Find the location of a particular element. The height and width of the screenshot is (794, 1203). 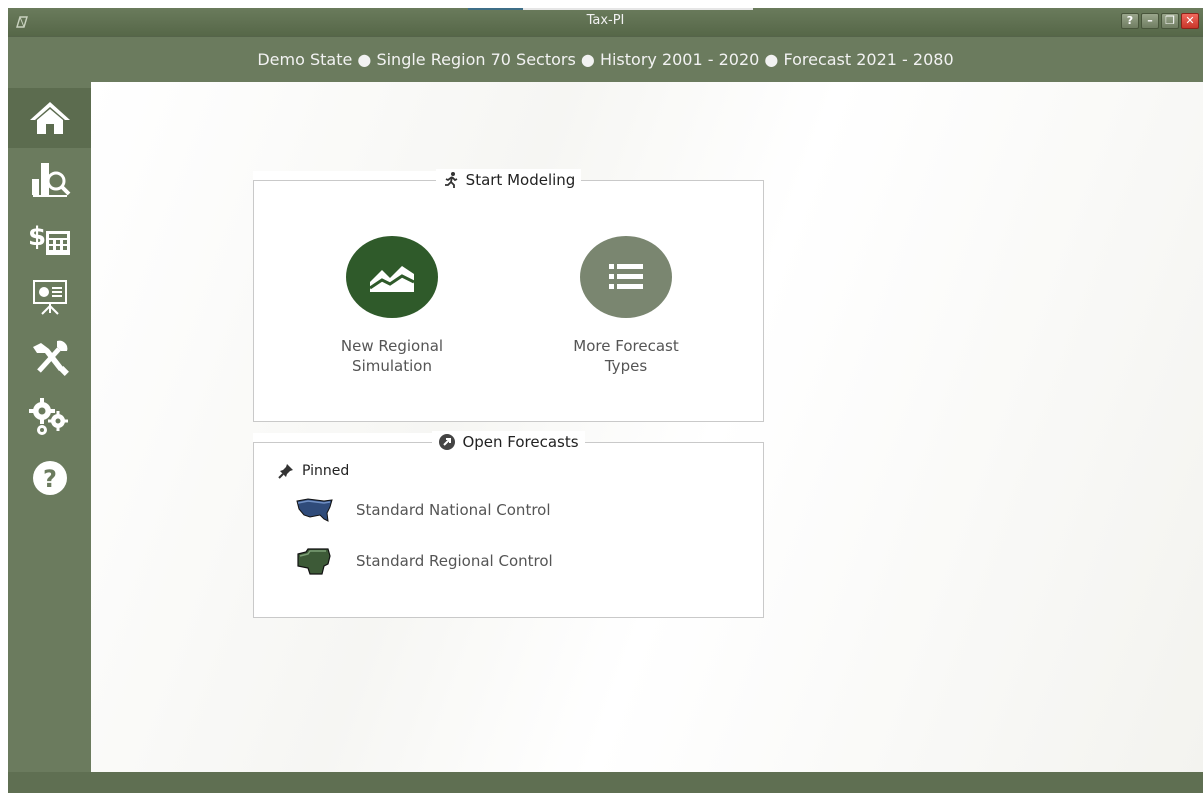

open-forecasts-title-wrap: Open Forecasts is located at coordinates (508, 442).